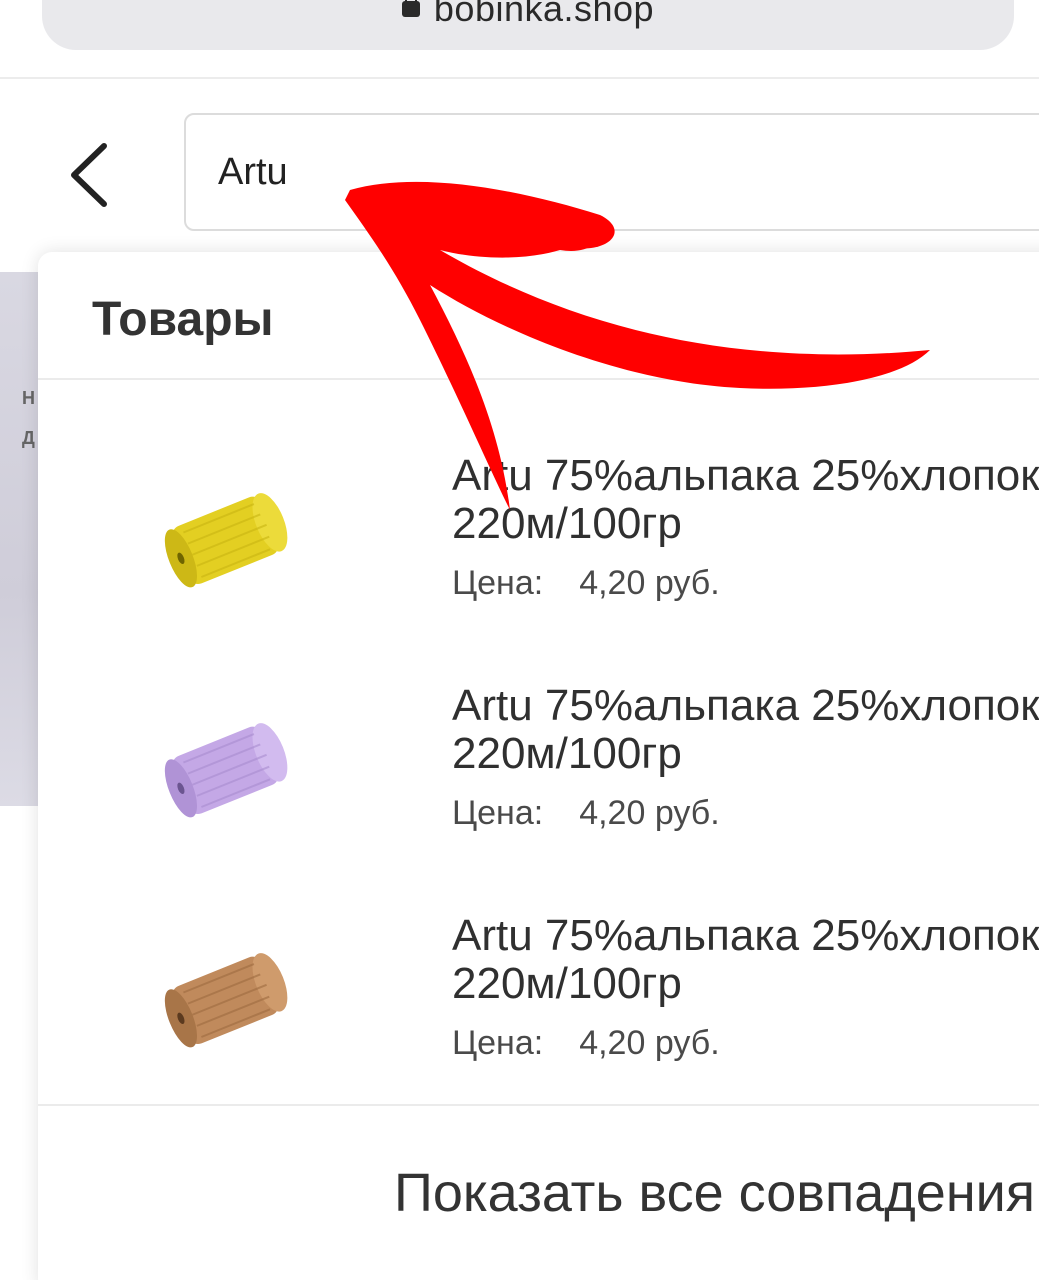  Describe the element at coordinates (538, 1105) in the screenshot. I see `results-divider` at that location.